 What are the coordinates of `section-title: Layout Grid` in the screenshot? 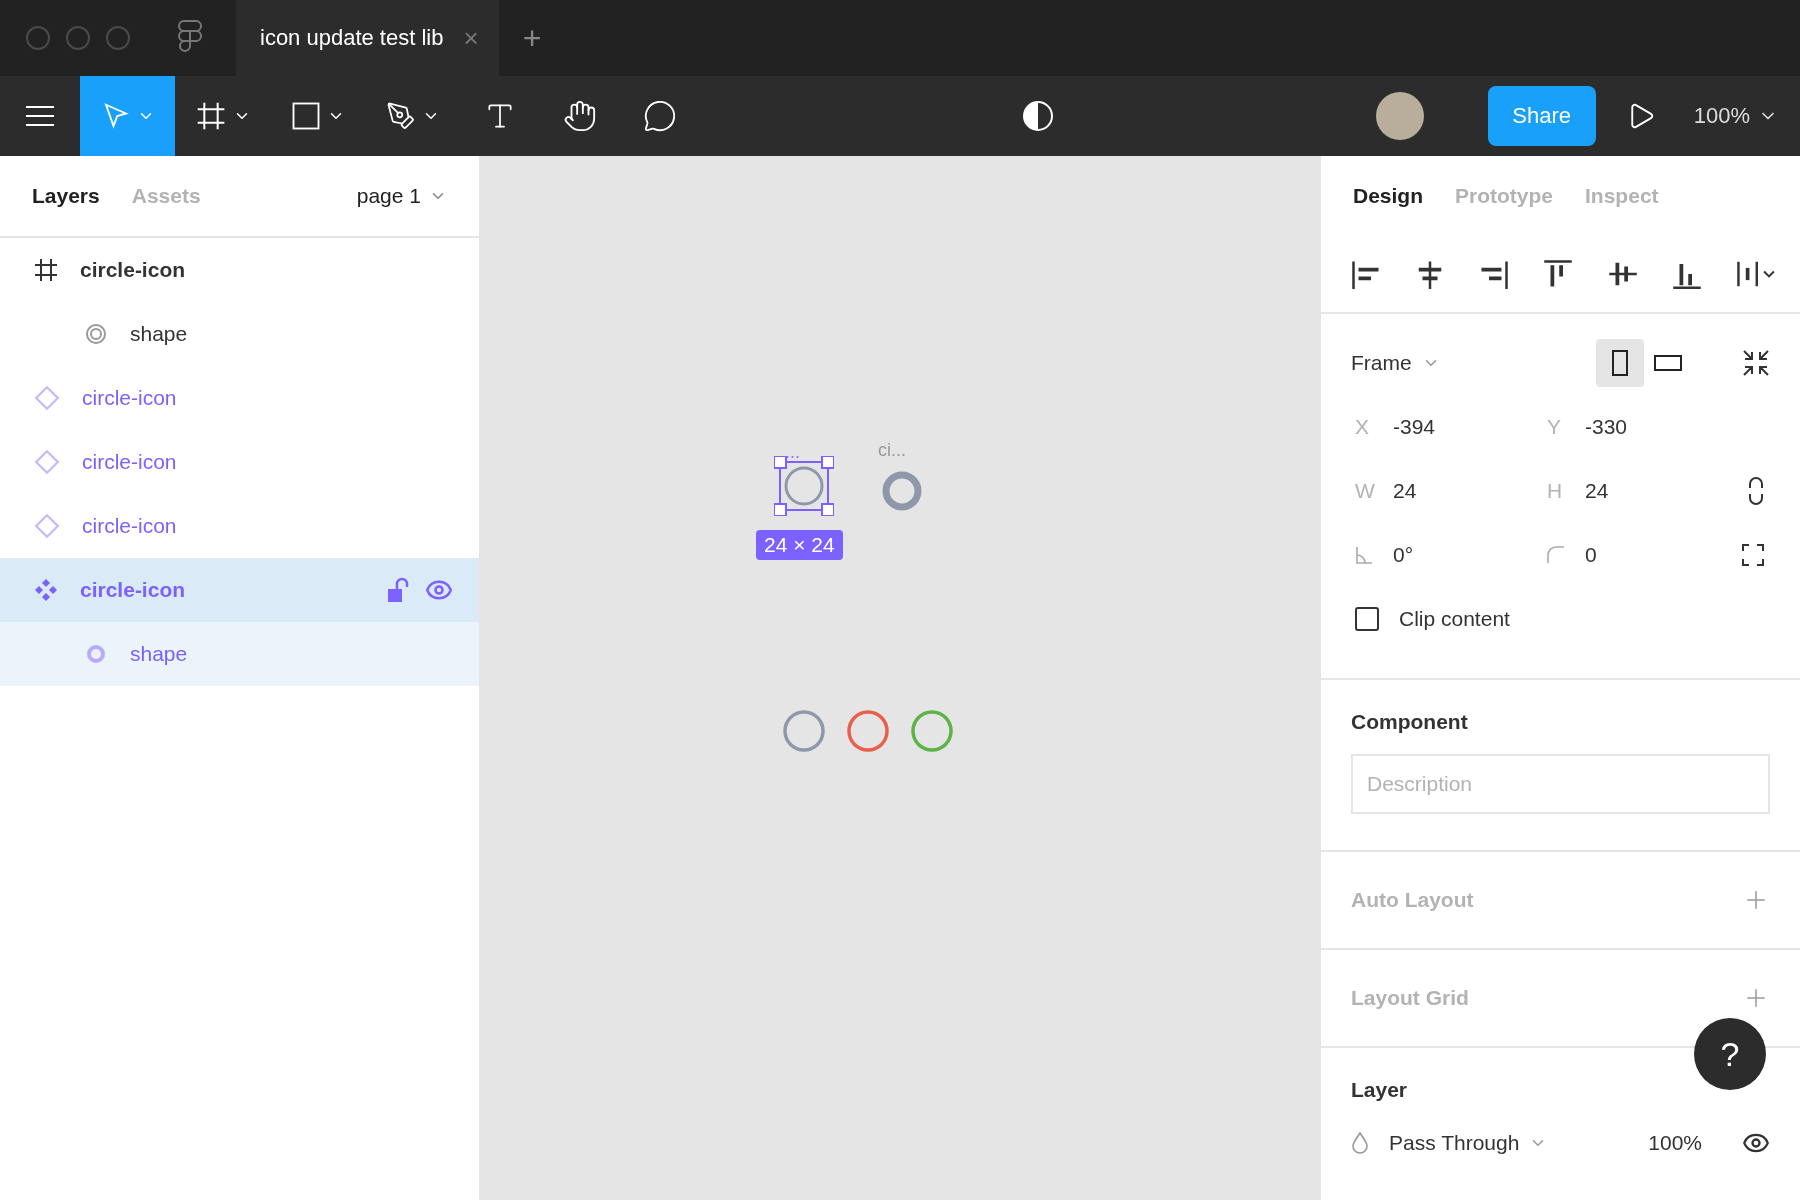 It's located at (1410, 998).